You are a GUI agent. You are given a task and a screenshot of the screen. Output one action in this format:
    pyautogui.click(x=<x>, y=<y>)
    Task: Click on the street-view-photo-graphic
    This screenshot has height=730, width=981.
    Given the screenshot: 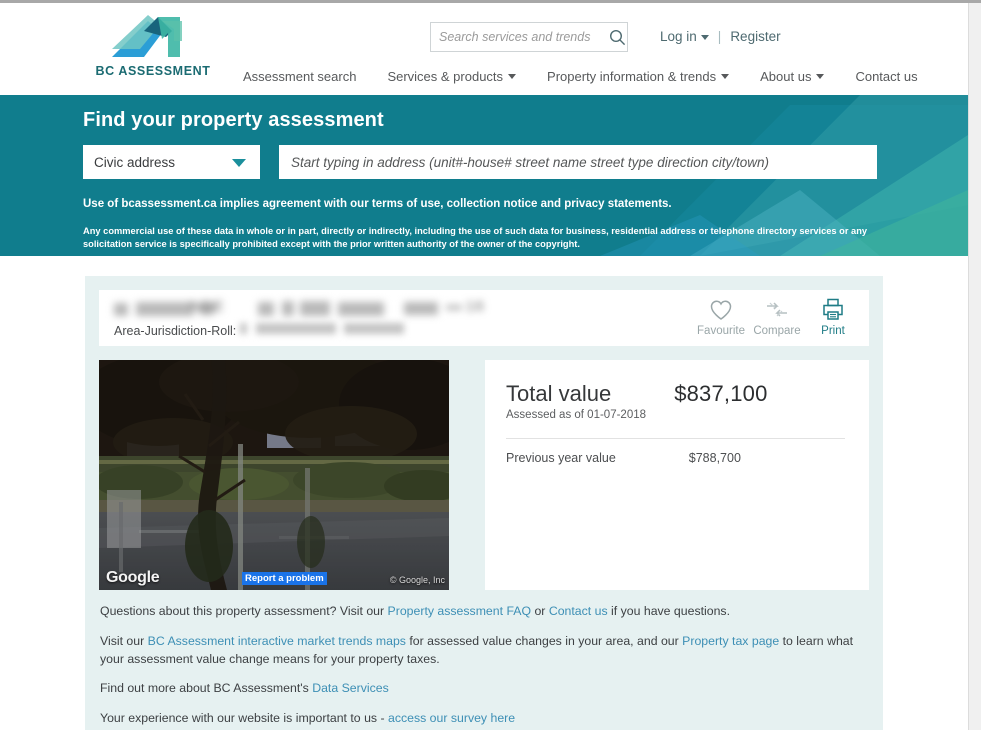 What is the action you would take?
    pyautogui.click(x=274, y=475)
    